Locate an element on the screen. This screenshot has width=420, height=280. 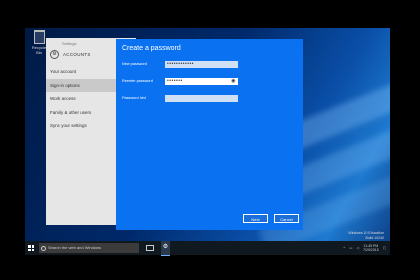
clock-date: 7/29/2015 is located at coordinates (371, 250).